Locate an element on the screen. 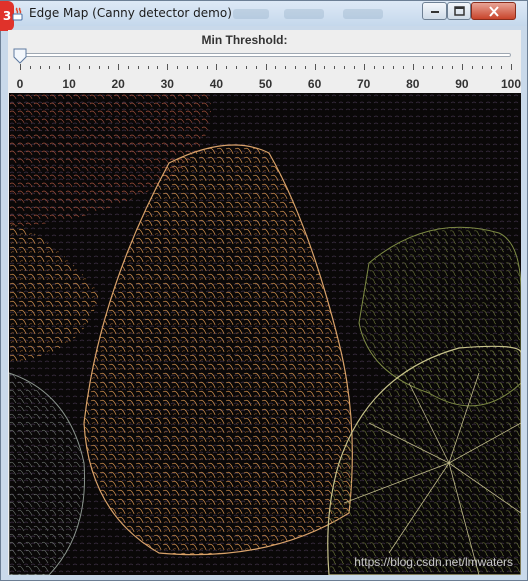 The image size is (528, 581). maximize-button is located at coordinates (459, 11).